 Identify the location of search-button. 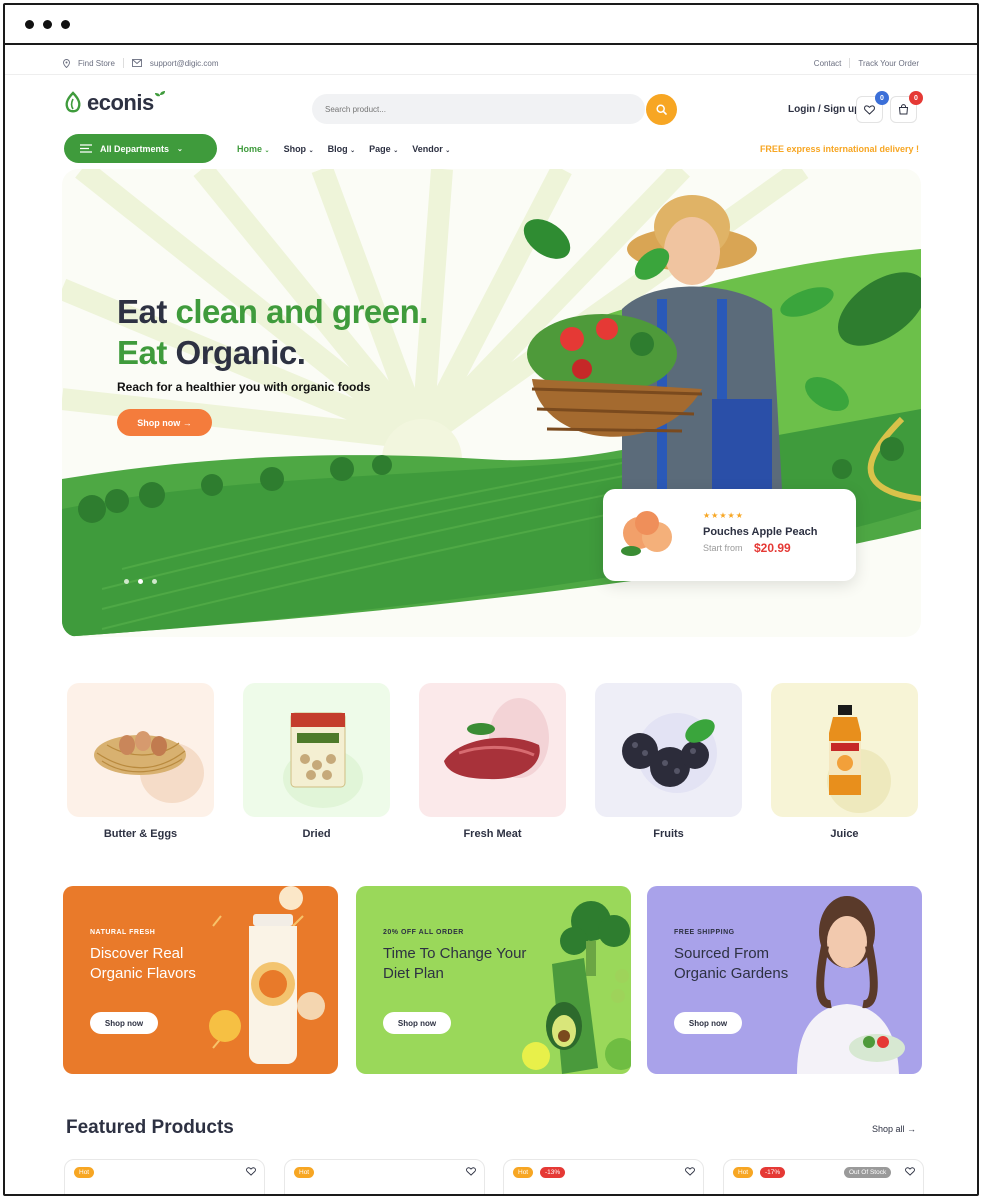
(661, 109).